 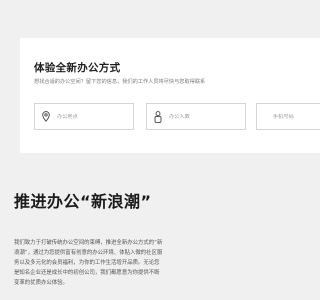 What do you see at coordinates (120, 82) in the screenshot?
I see `form-subtitle: 想找合适的办公空间？留下您的信息，我们的工作人员将尽快与您取得联系` at bounding box center [120, 82].